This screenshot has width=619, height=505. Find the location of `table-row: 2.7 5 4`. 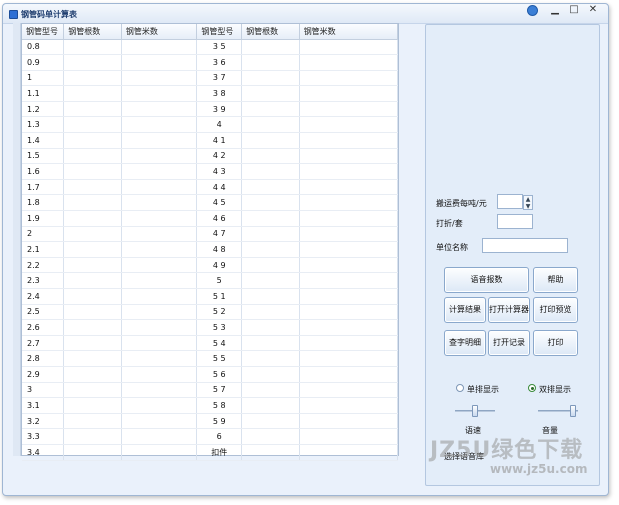

table-row: 2.7 5 4 is located at coordinates (210, 343).